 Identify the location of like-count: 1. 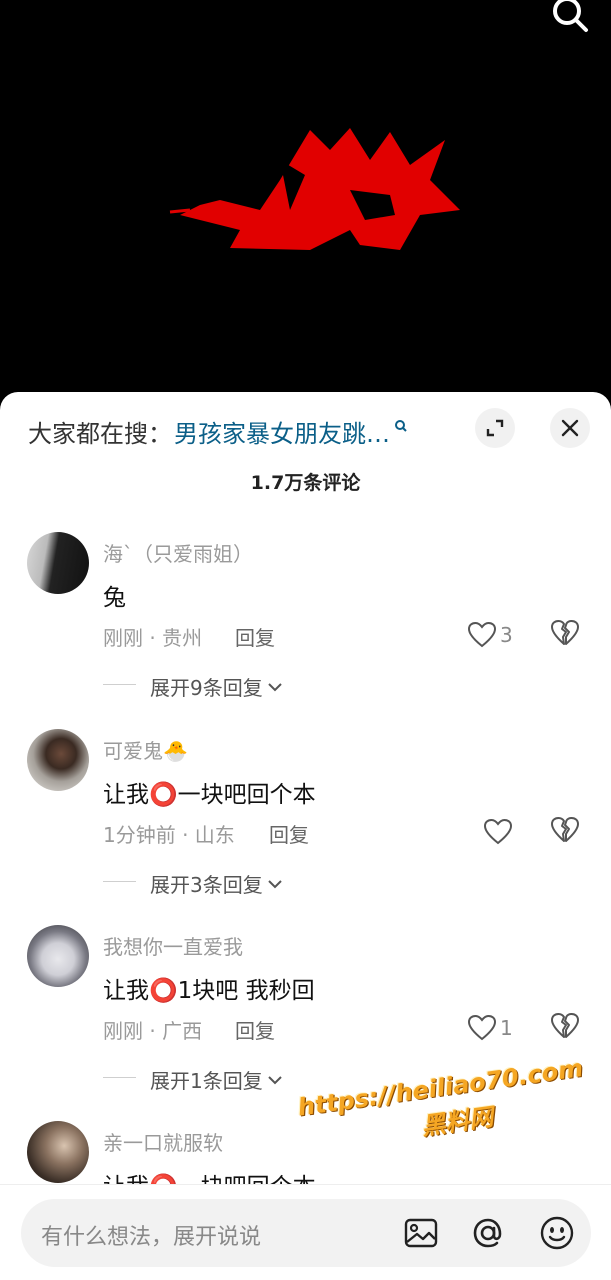
(506, 1028).